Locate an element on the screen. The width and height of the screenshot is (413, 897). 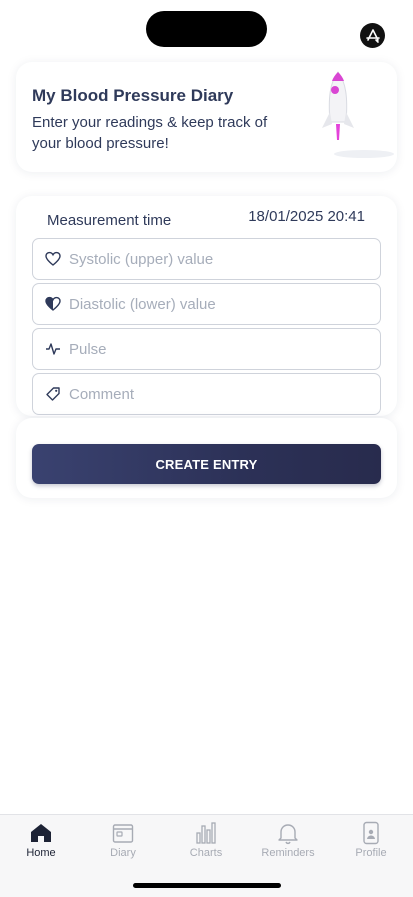
tab-charts: Charts is located at coordinates (206, 845).